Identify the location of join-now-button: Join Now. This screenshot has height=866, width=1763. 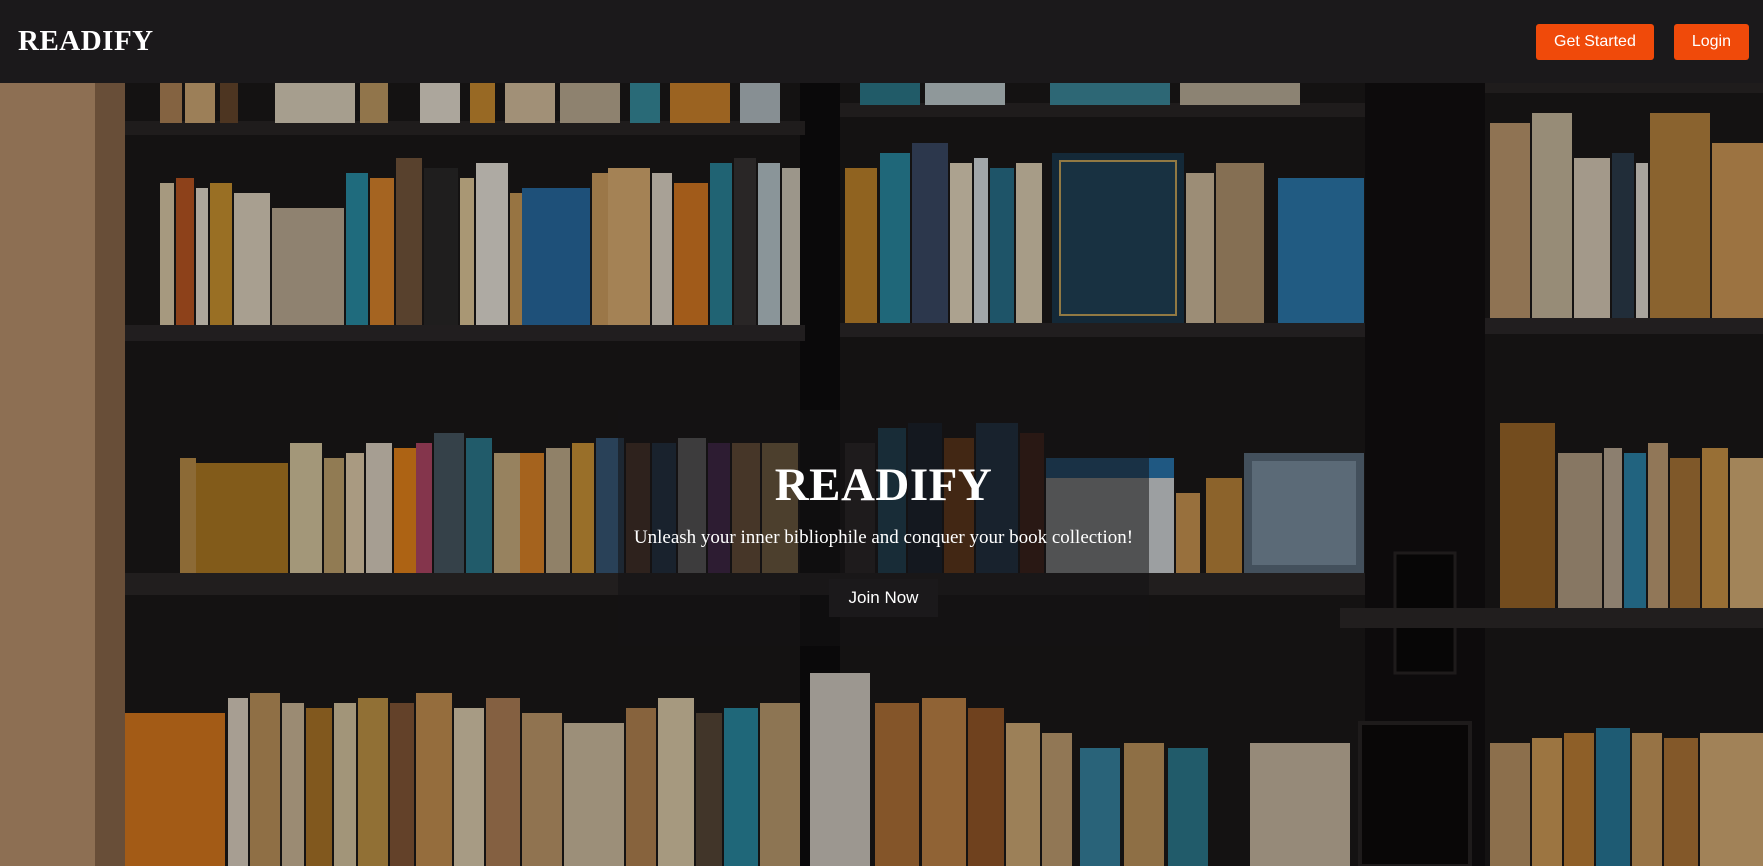
(883, 598).